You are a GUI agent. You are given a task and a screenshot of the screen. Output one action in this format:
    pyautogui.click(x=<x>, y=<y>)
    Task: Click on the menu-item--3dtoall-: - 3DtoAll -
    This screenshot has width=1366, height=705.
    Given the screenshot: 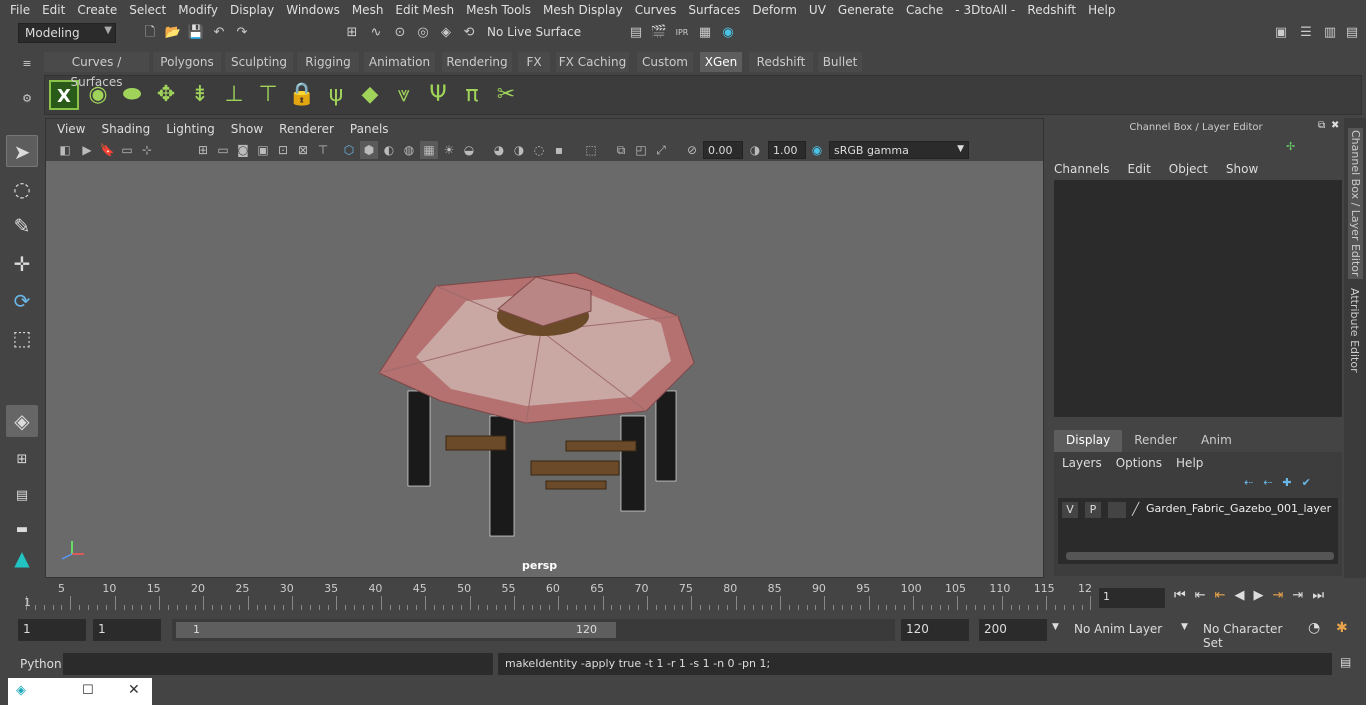 What is the action you would take?
    pyautogui.click(x=985, y=10)
    